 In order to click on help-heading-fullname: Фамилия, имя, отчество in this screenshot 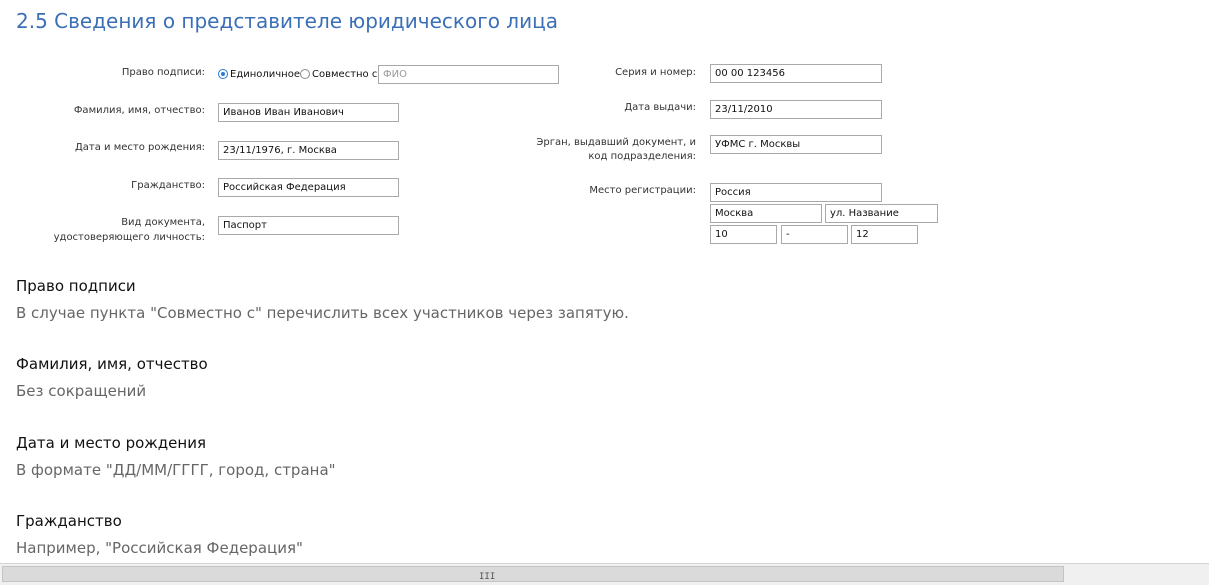, I will do `click(112, 364)`.